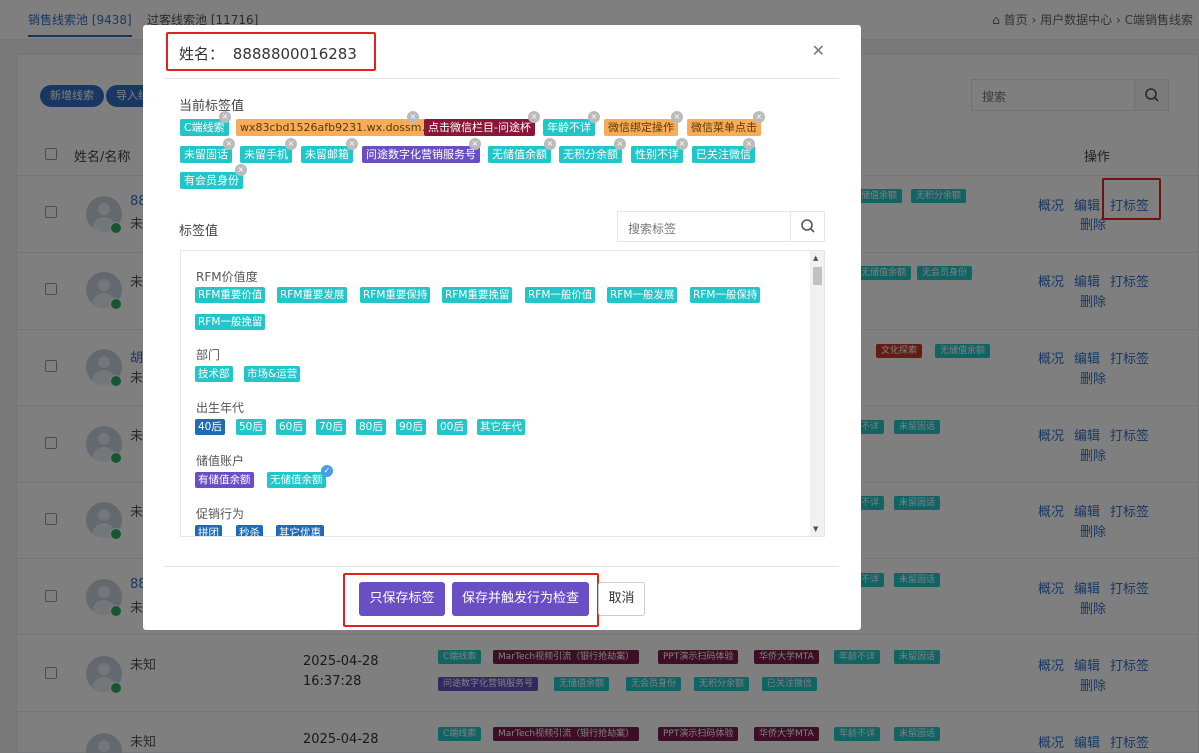 The height and width of the screenshot is (753, 1199). I want to click on save-and-trigger-button: 保存并触发行为检查, so click(520, 599).